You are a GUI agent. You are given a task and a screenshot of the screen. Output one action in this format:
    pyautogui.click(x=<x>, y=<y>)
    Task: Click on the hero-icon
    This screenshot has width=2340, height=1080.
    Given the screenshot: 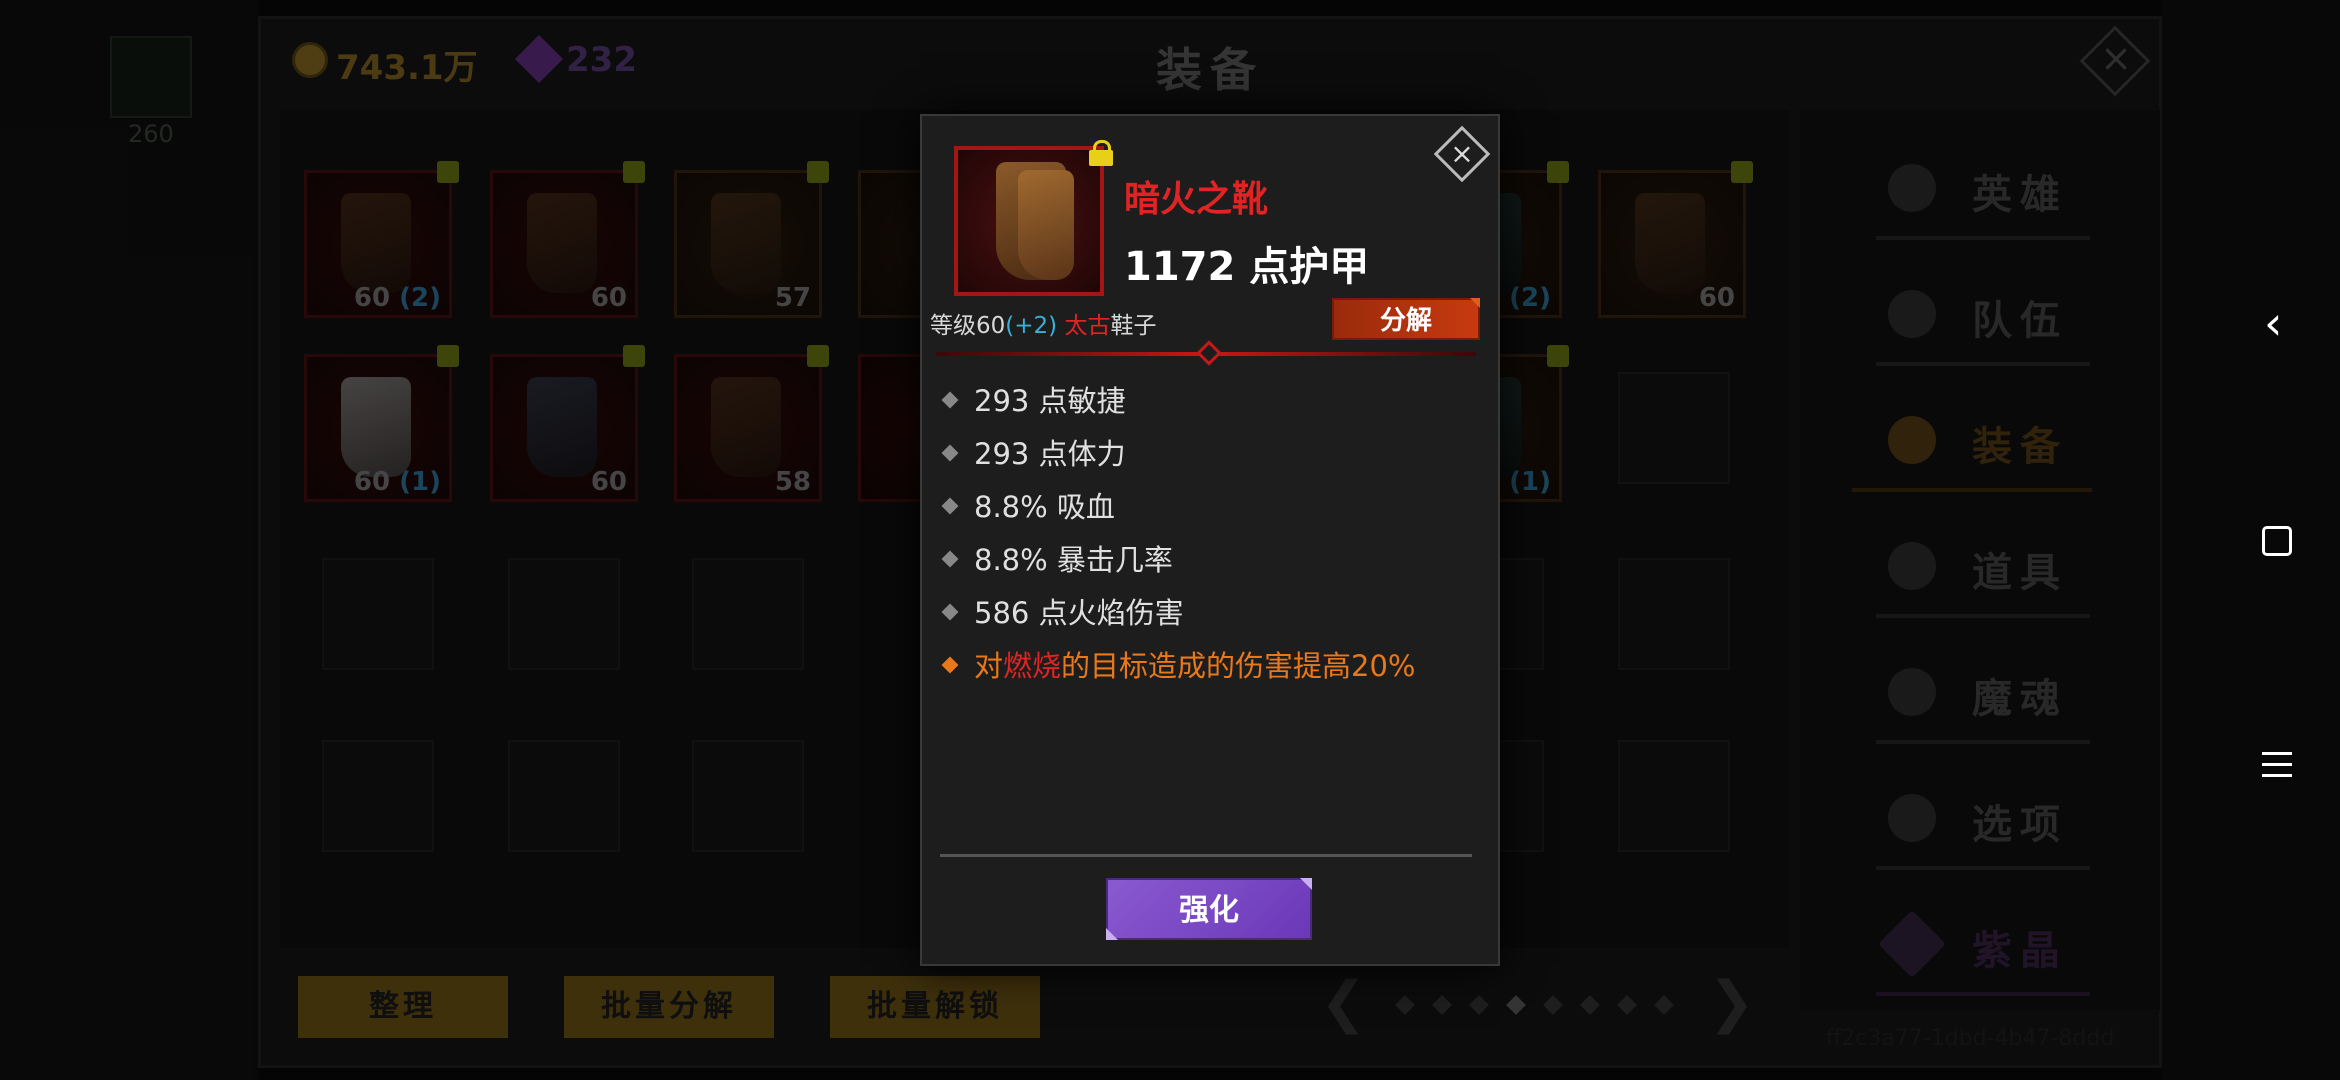 What is the action you would take?
    pyautogui.click(x=1912, y=188)
    